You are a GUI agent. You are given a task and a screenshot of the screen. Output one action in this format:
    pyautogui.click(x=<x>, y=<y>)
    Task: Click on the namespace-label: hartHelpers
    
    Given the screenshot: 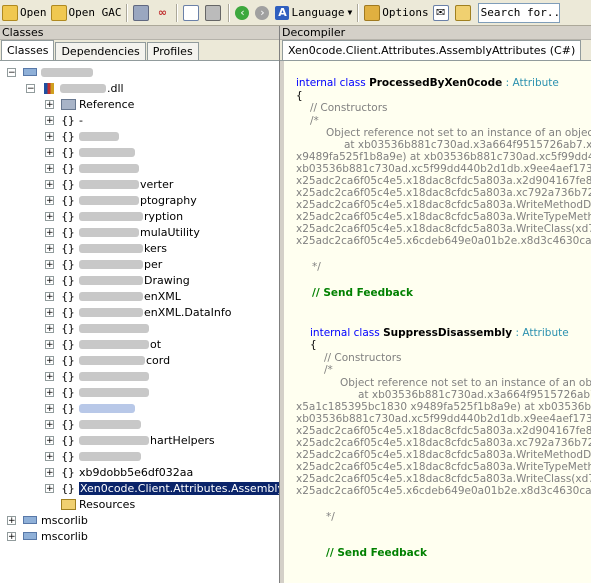 What is the action you would take?
    pyautogui.click(x=182, y=440)
    